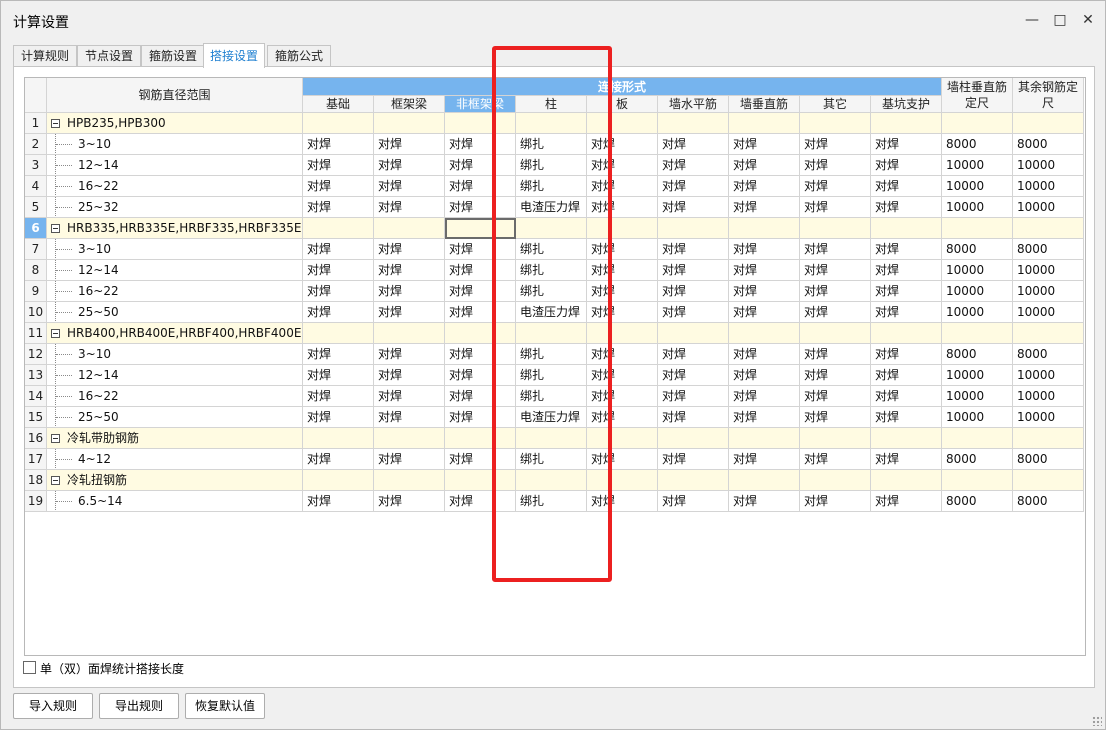  What do you see at coordinates (109, 56) in the screenshot?
I see `tab-node-settings: 节点设置` at bounding box center [109, 56].